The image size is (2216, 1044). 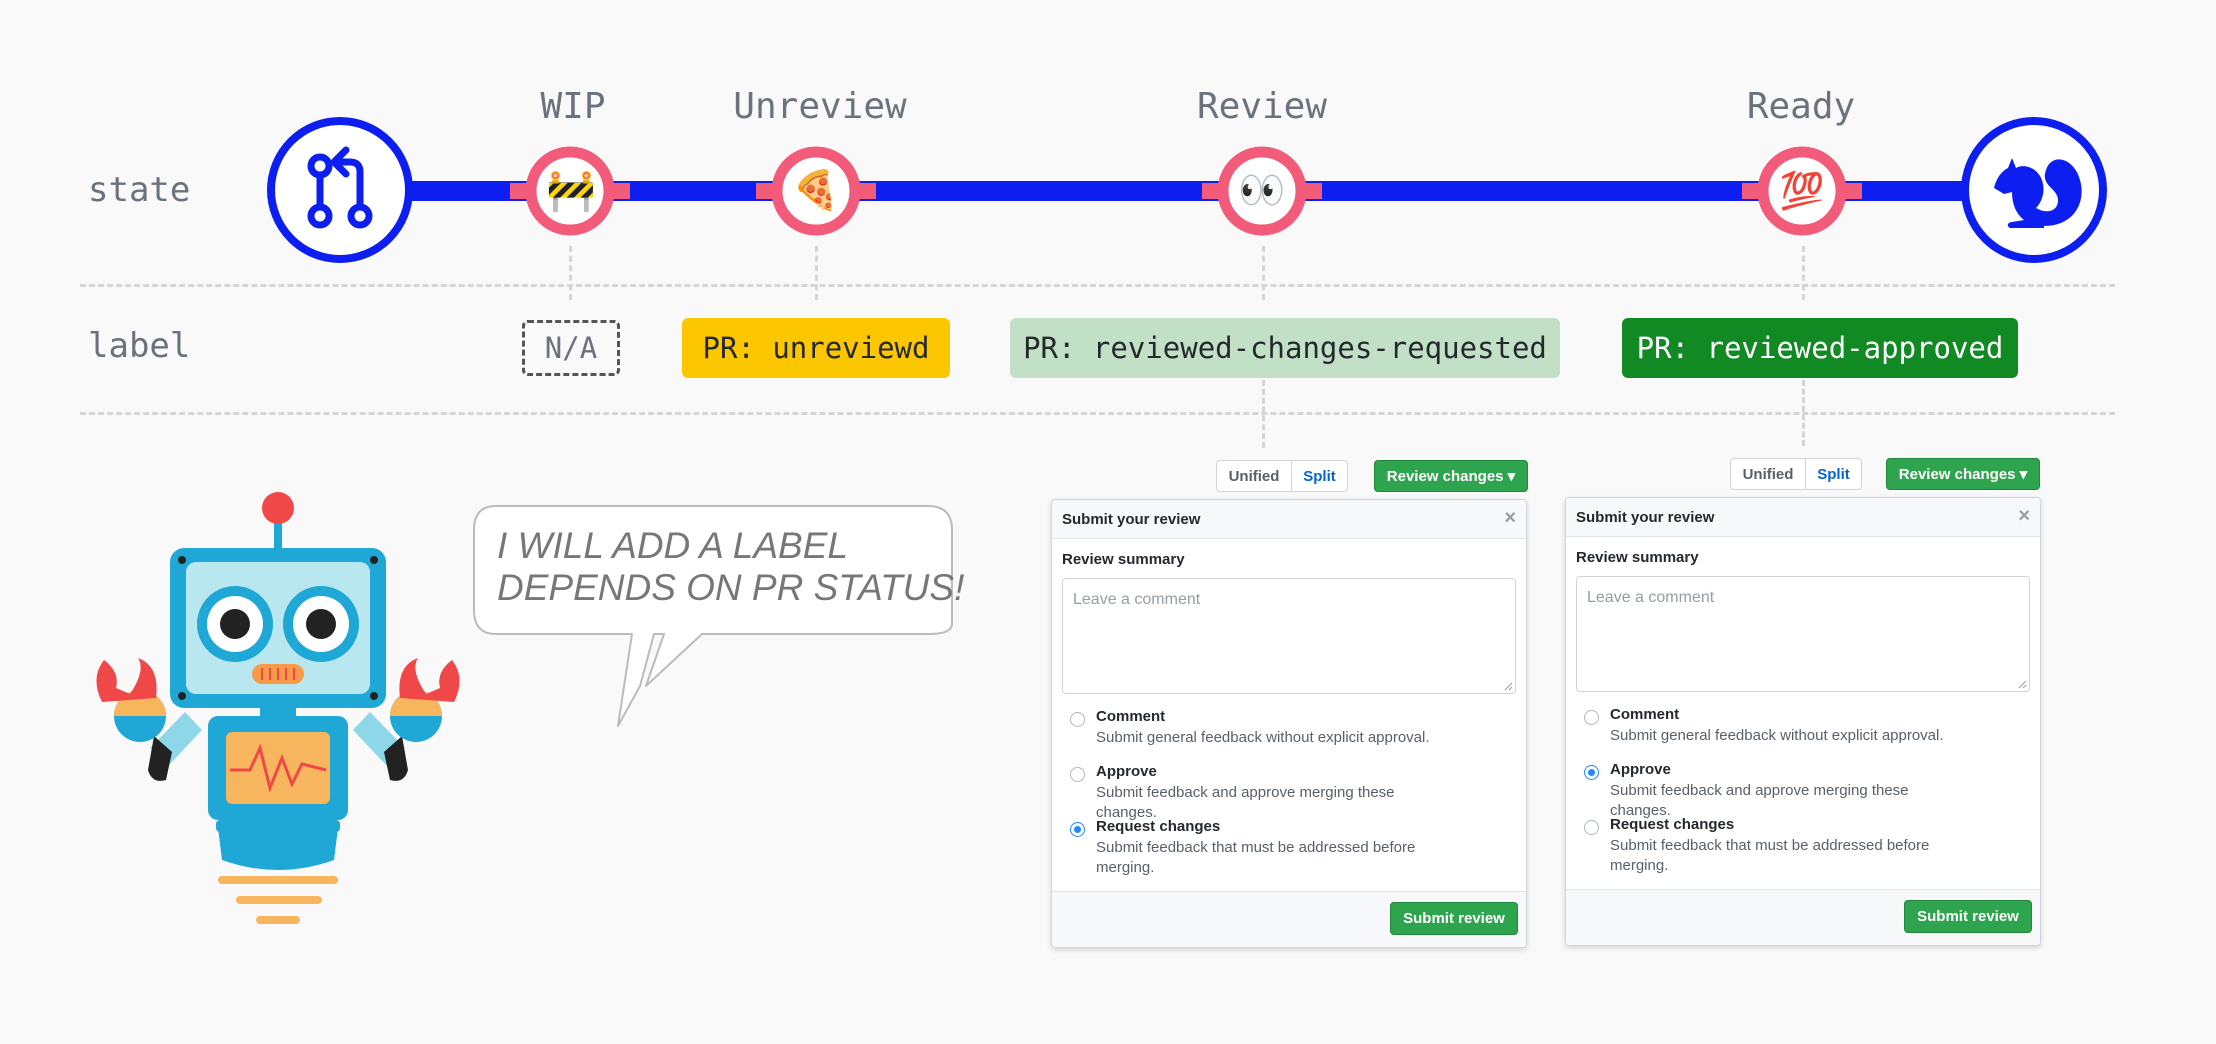 I want to click on pull-request-icon, so click(x=340, y=190).